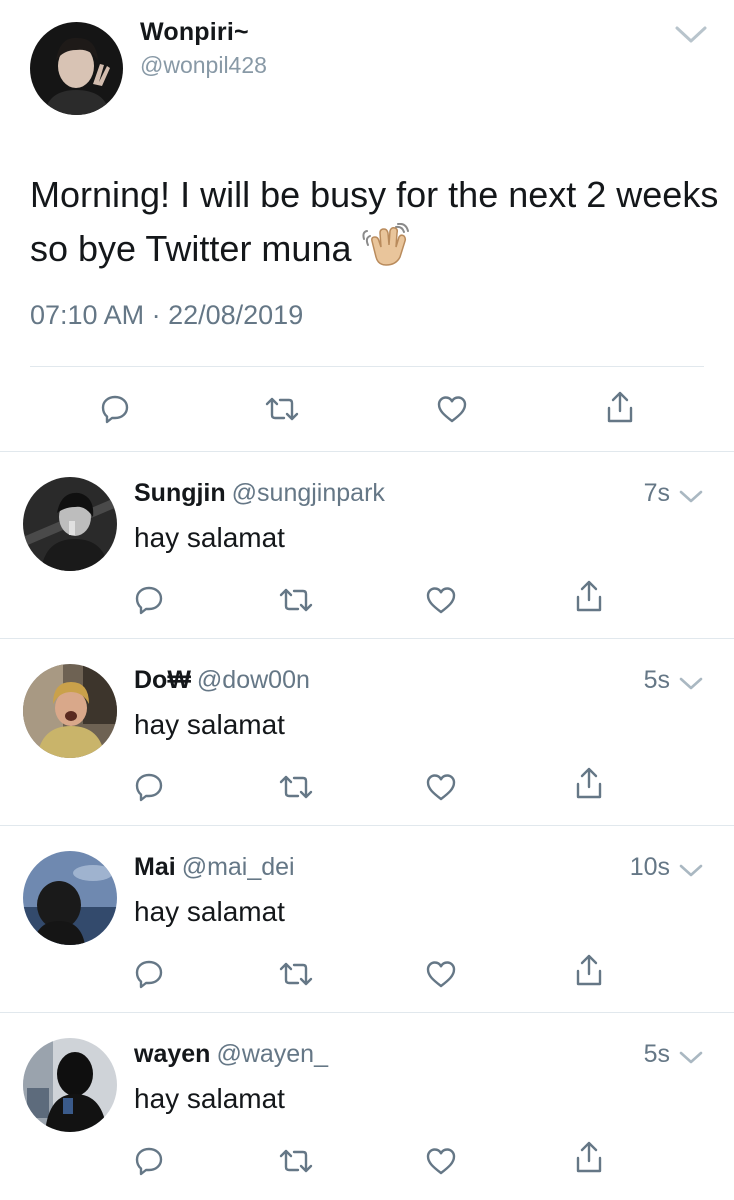  What do you see at coordinates (166, 315) in the screenshot?
I see `tweet-timestamp: 07:10 AM · 22/08/2019` at bounding box center [166, 315].